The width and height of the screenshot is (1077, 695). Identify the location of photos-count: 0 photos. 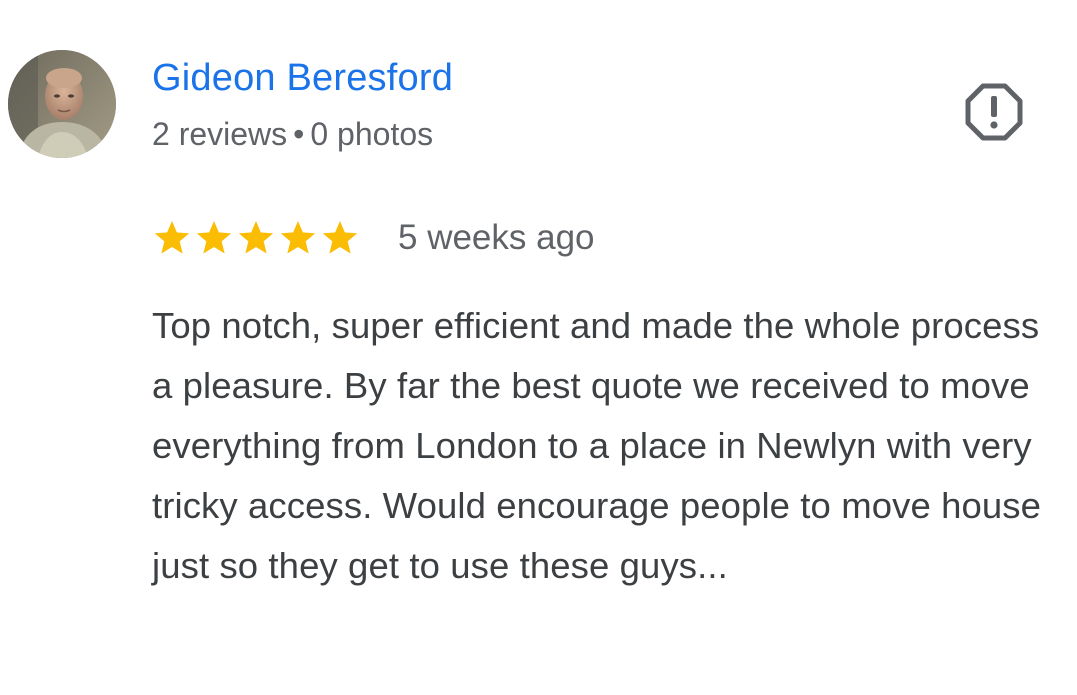
(372, 134).